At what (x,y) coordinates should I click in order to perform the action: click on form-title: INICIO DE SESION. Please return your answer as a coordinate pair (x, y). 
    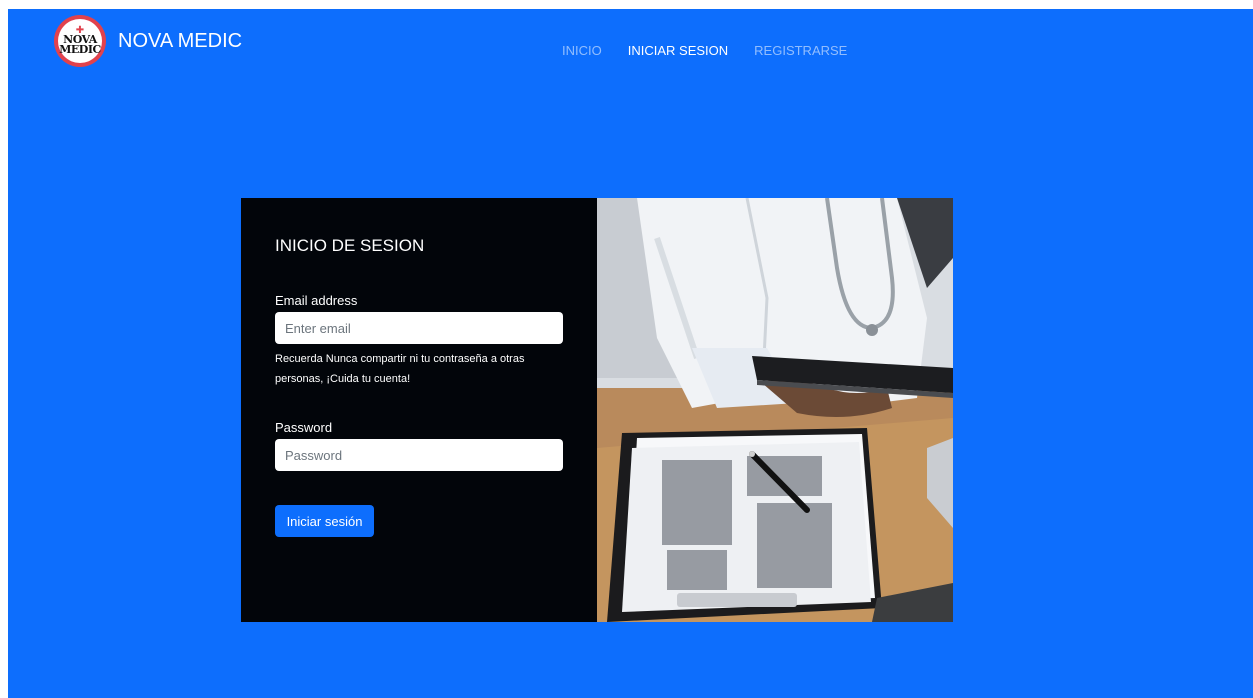
    Looking at the image, I should click on (350, 245).